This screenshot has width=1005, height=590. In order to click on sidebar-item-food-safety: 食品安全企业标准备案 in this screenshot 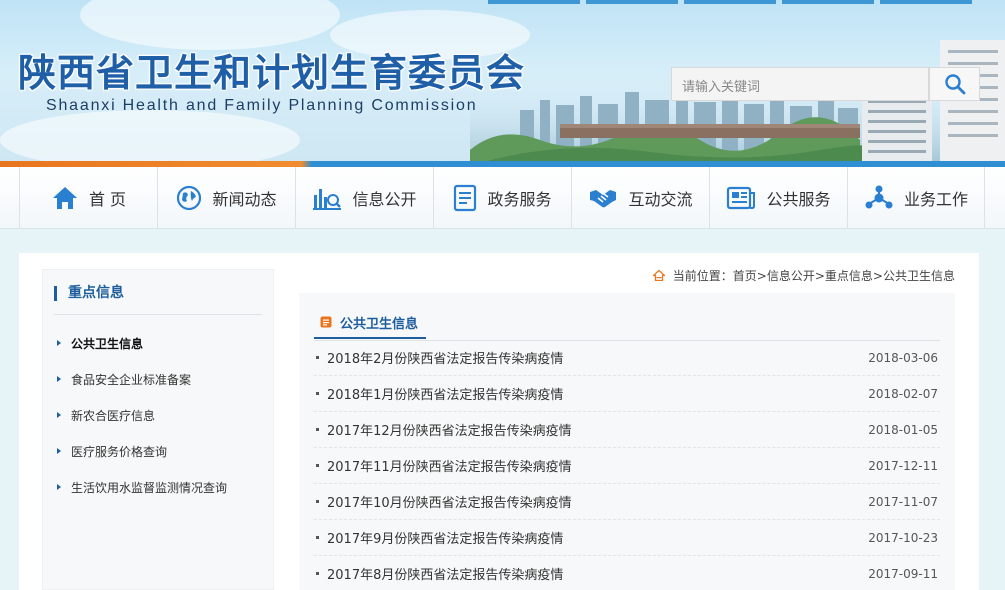, I will do `click(141, 379)`.